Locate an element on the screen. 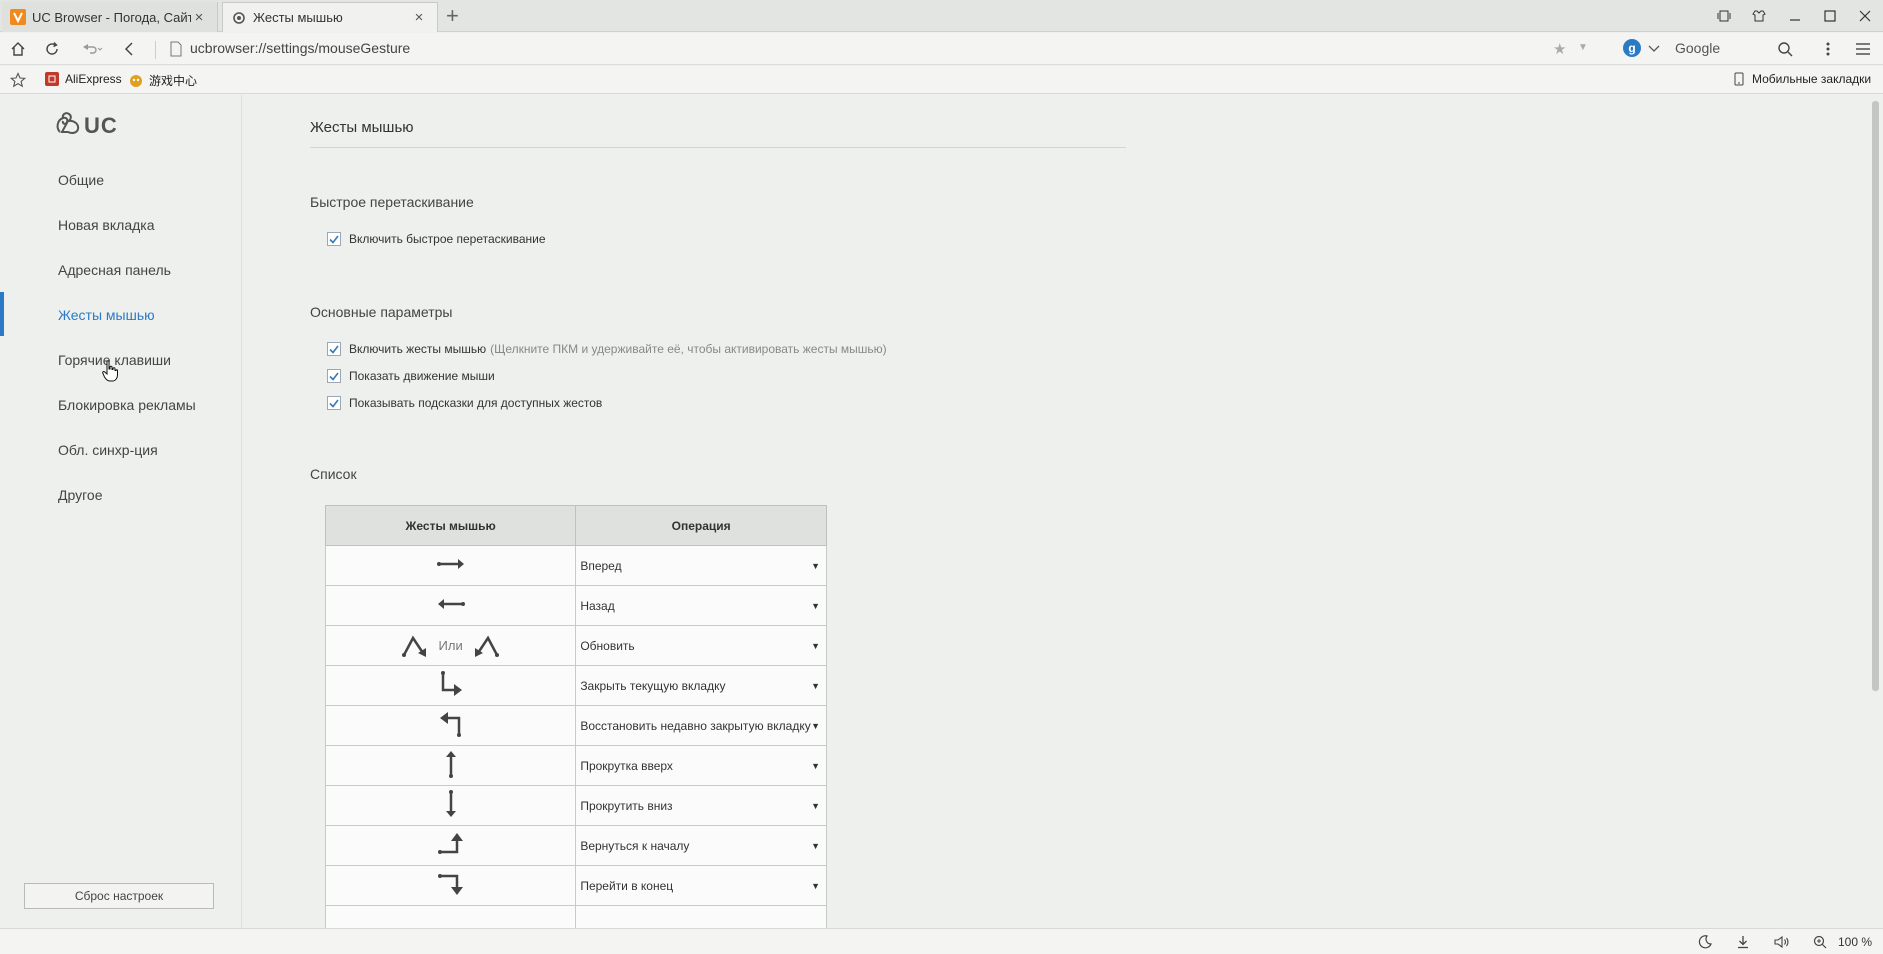  right-down-icon is located at coordinates (450, 884).